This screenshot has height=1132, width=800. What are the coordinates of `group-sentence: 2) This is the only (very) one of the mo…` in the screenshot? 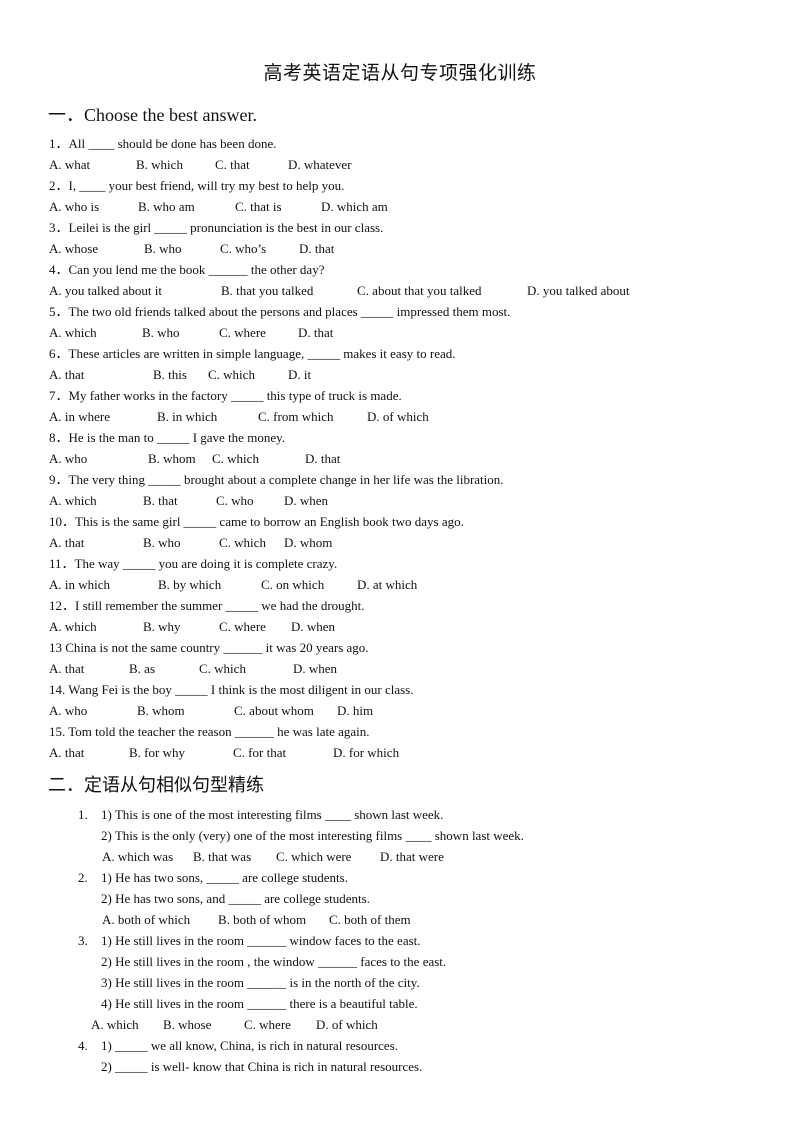 It's located at (312, 835).